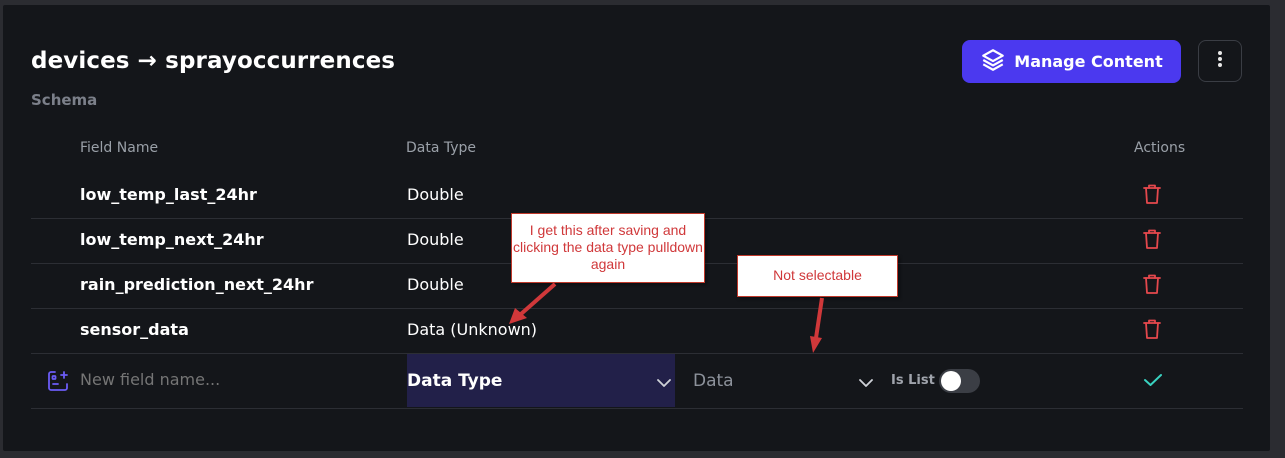  Describe the element at coordinates (64, 100) in the screenshot. I see `page-subtitle: Schema` at that location.